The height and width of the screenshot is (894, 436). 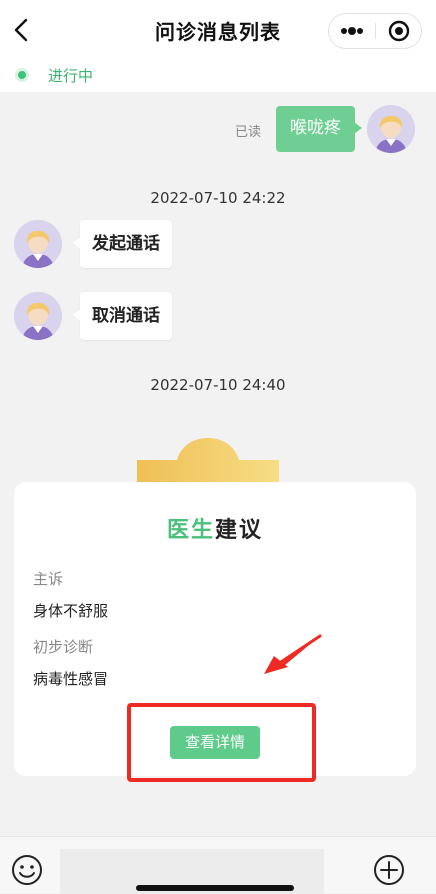 I want to click on mini-program-capsule, so click(x=375, y=31).